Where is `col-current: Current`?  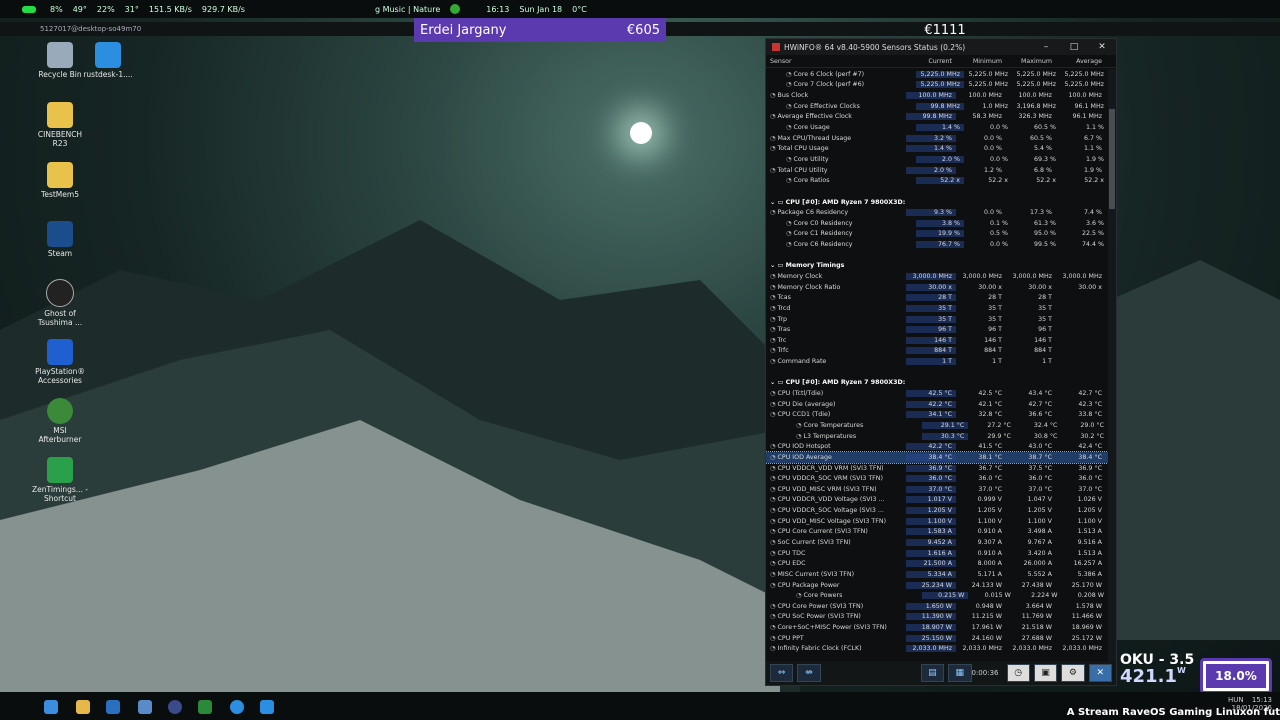 col-current: Current is located at coordinates (931, 61).